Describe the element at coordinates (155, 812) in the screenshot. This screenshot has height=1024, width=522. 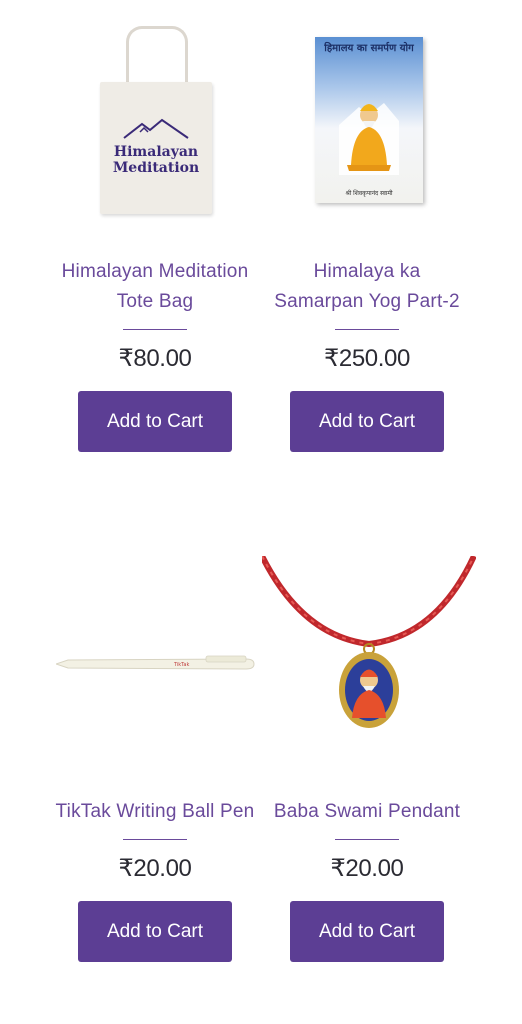
I see `product-name: TikTak Writing Ball Pen` at that location.